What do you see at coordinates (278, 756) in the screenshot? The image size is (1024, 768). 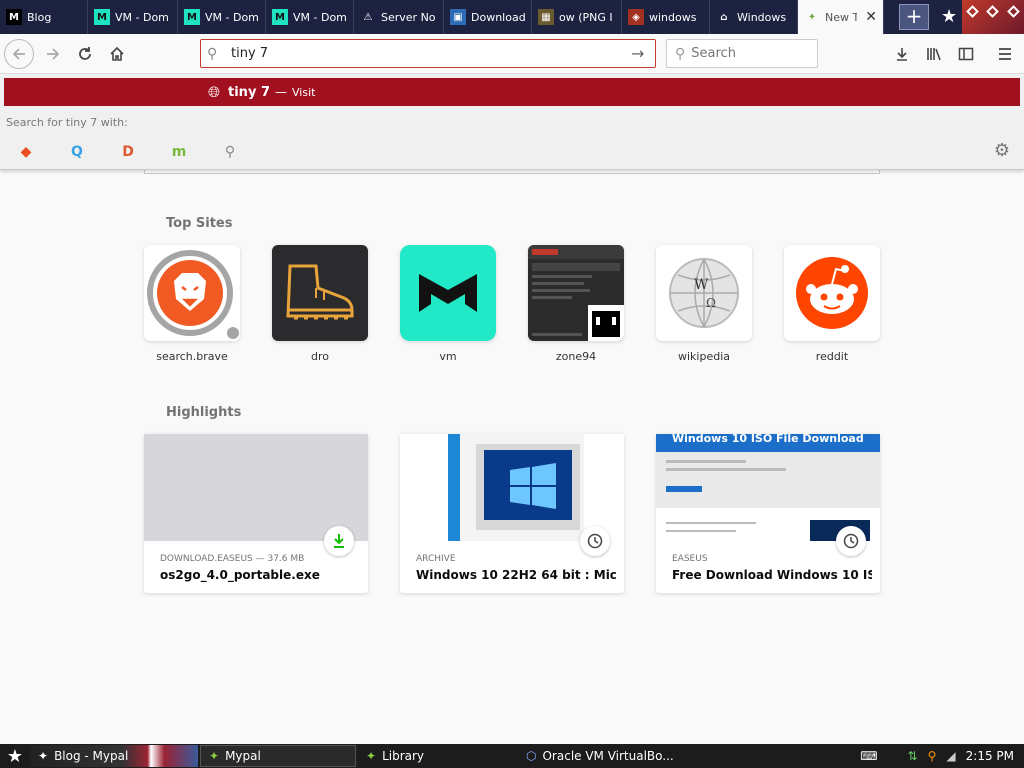 I see `taskbar-item-mypal: ✦ Mypal` at bounding box center [278, 756].